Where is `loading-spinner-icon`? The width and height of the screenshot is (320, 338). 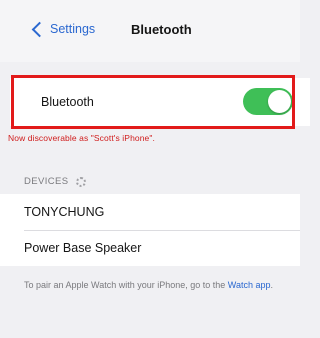
loading-spinner-icon is located at coordinates (80, 181).